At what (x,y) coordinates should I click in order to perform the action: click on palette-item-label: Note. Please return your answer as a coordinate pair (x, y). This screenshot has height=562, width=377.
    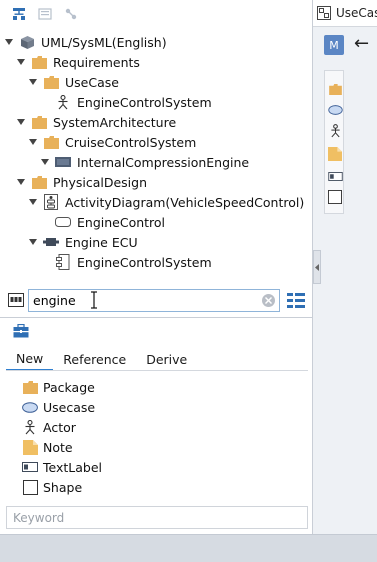
    Looking at the image, I should click on (58, 447).